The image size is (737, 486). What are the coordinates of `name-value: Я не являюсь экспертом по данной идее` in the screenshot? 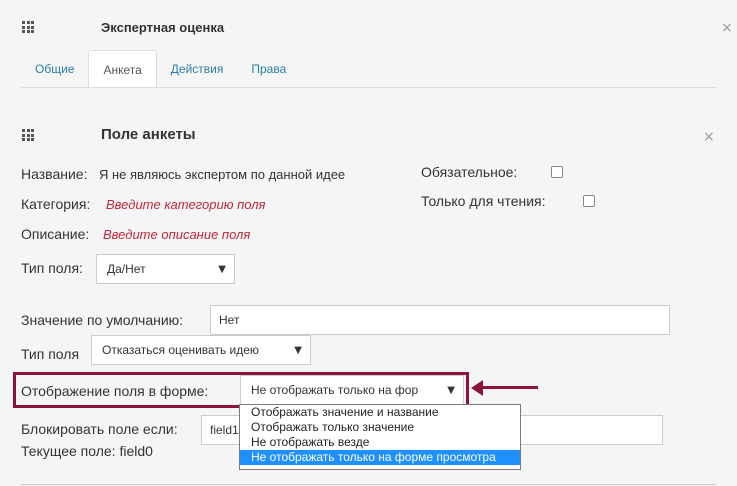 It's located at (222, 174).